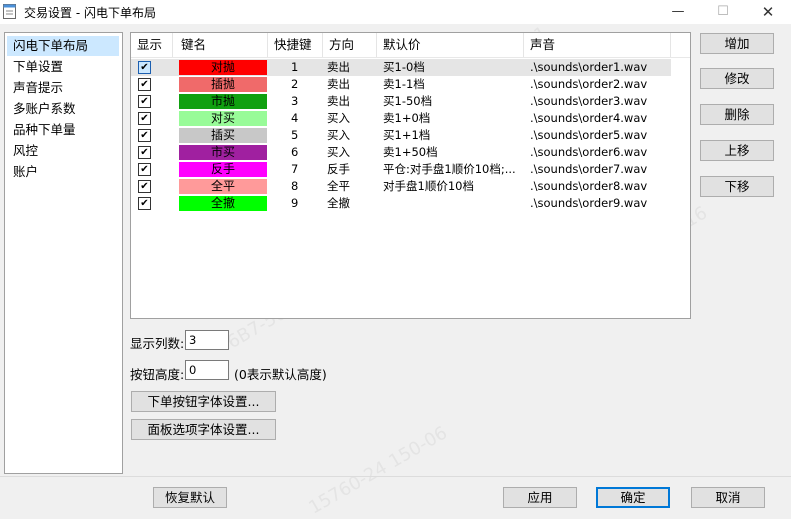  I want to click on title-bar: 交易设置 - 闪电下单布局 — ☐ ✕, so click(395, 12).